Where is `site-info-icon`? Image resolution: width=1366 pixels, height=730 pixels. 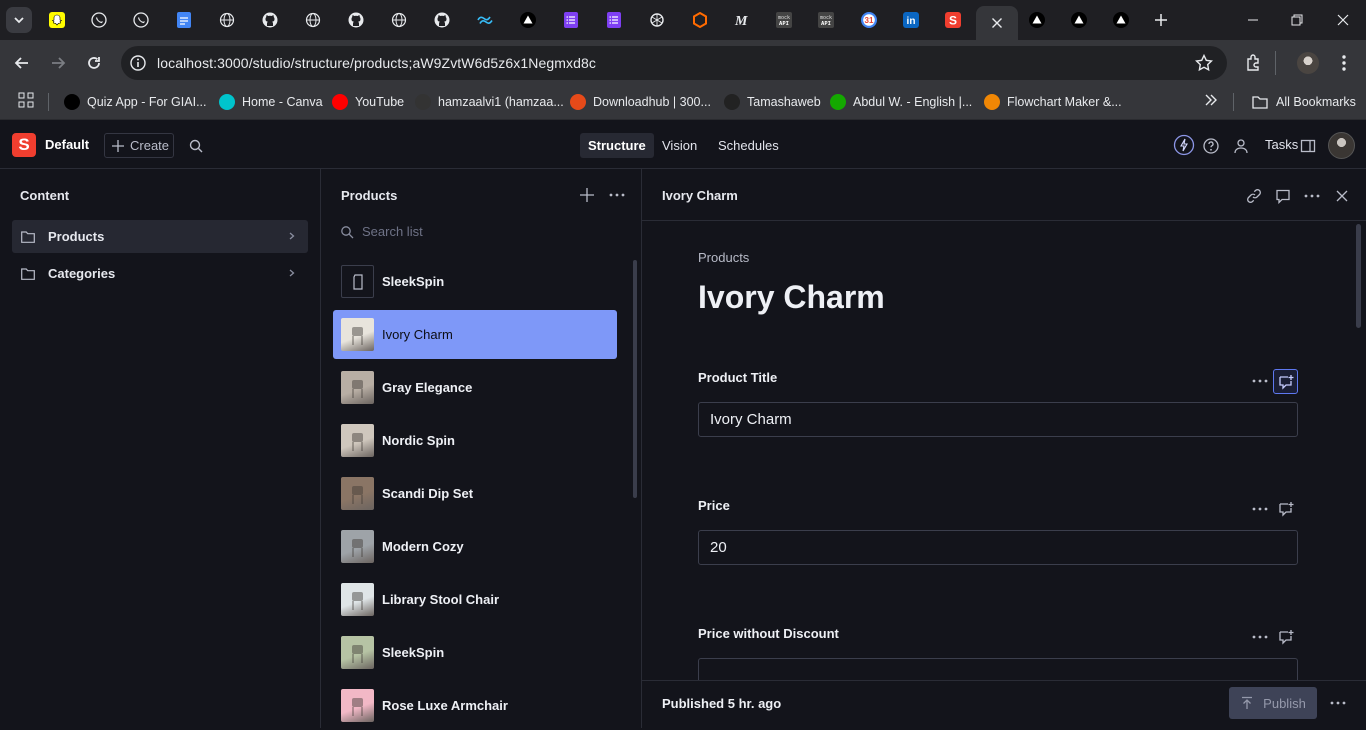
site-info-icon is located at coordinates (138, 63).